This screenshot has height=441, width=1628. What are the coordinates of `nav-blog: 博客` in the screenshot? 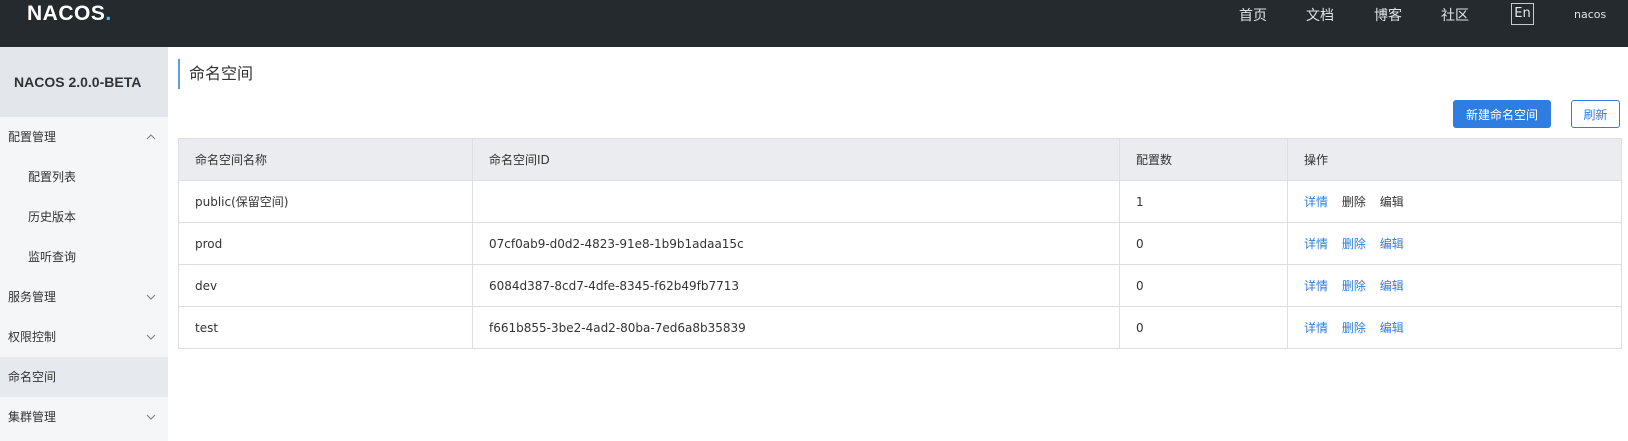 It's located at (1388, 15).